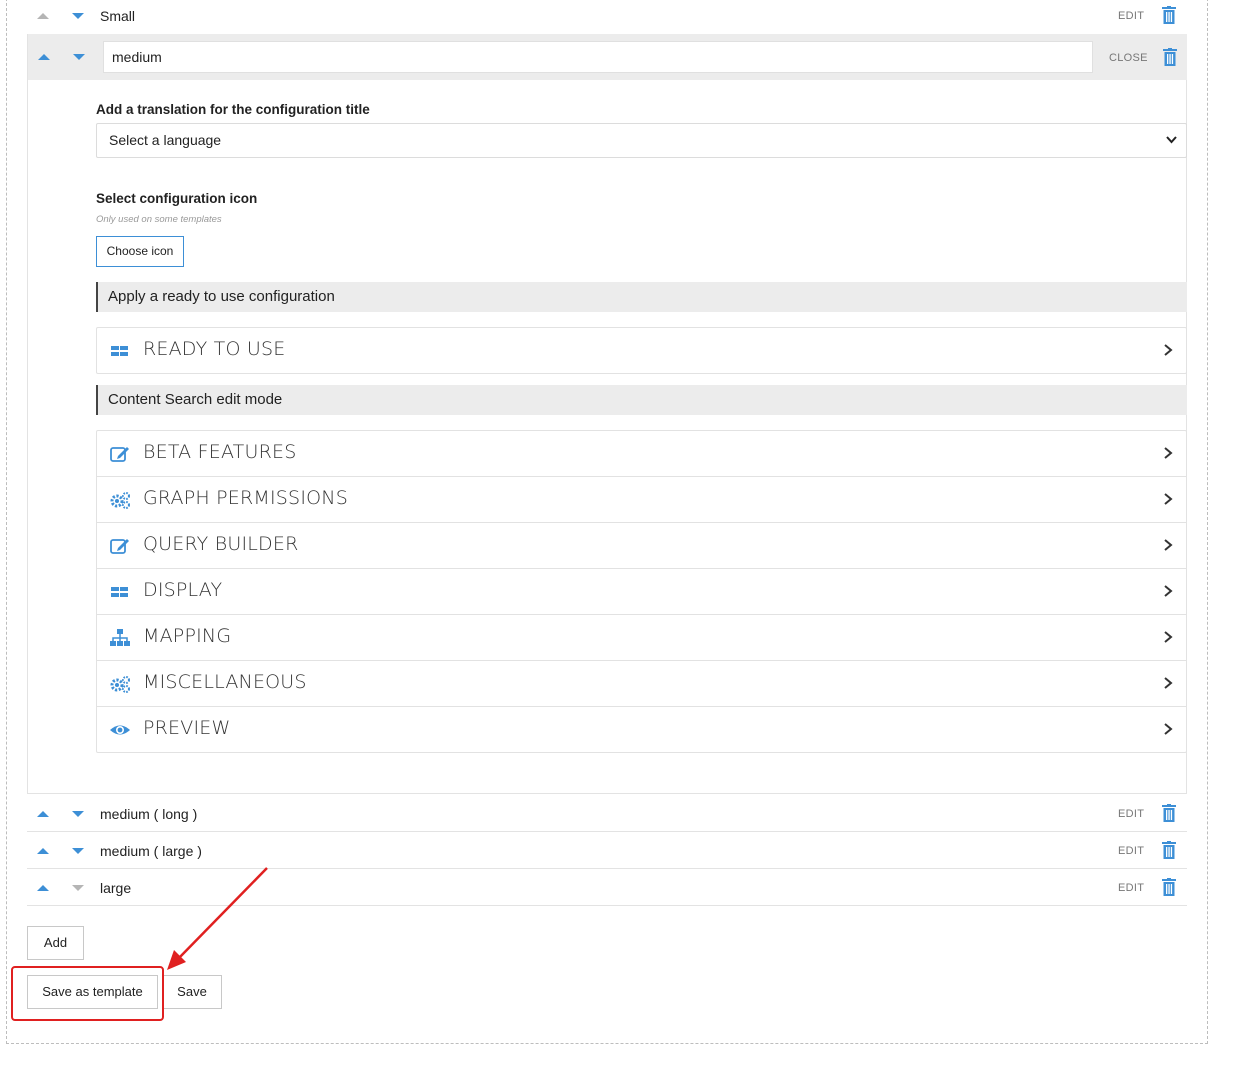 The width and height of the screenshot is (1247, 1077). Describe the element at coordinates (1128, 58) in the screenshot. I see `close-button: CLOSE` at that location.